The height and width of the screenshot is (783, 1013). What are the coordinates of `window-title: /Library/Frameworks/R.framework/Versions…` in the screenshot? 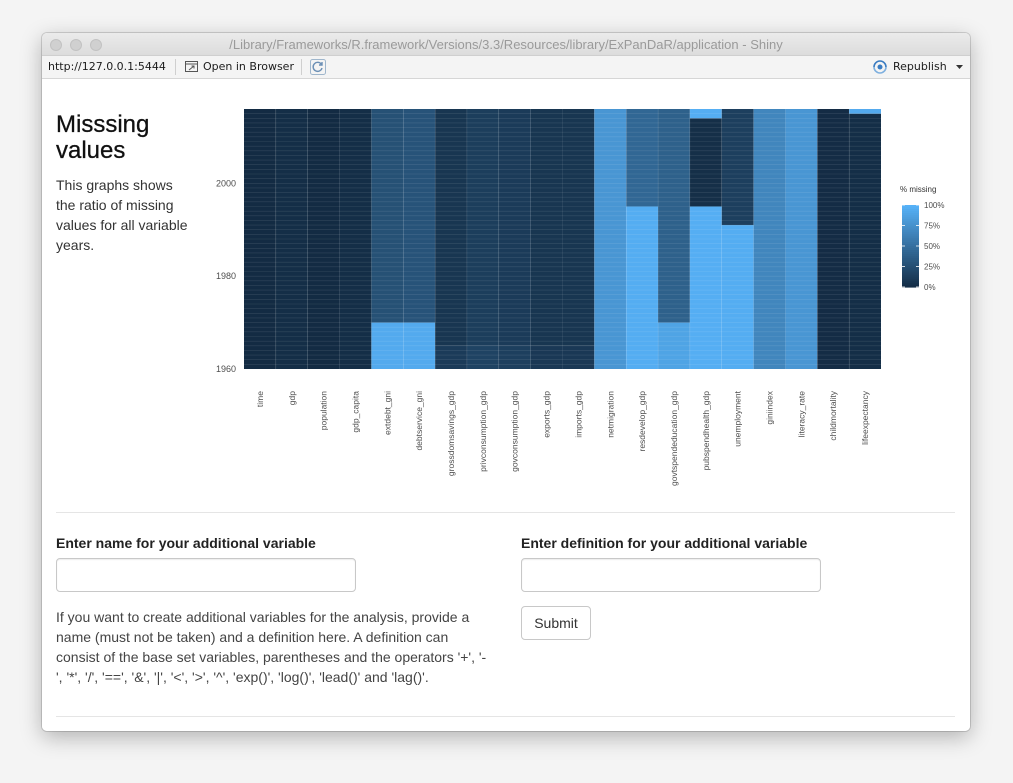 It's located at (506, 44).